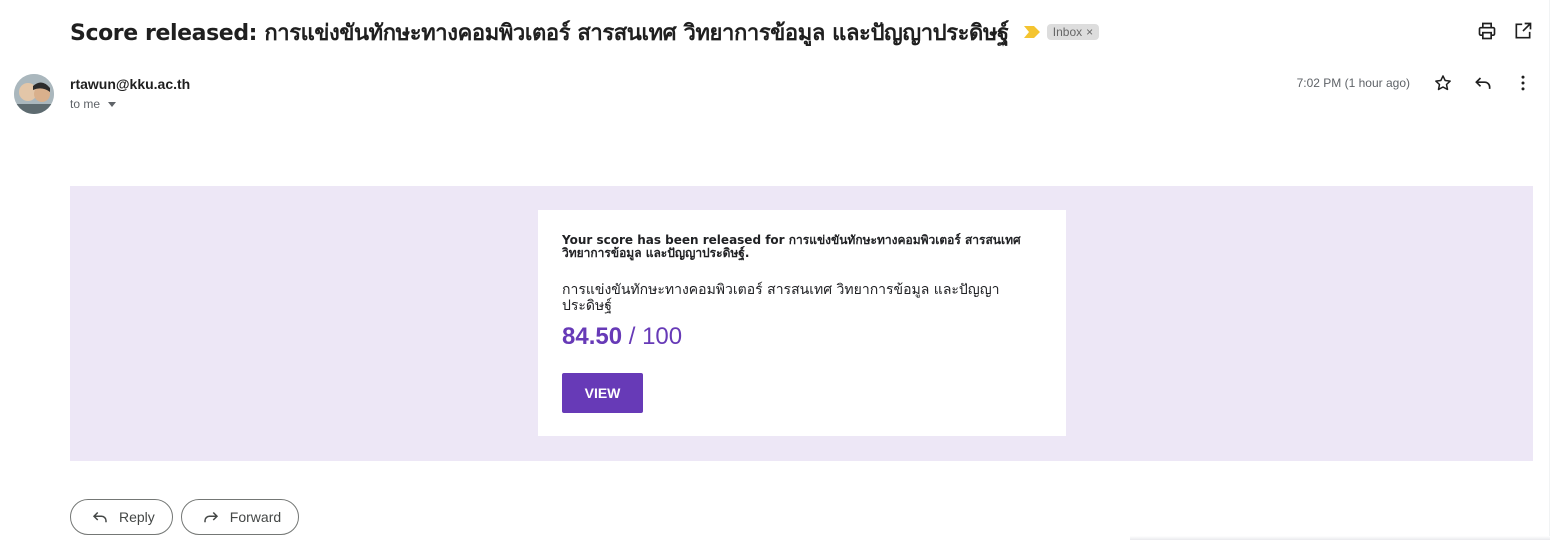  What do you see at coordinates (592, 336) in the screenshot?
I see `score-value: 84.50` at bounding box center [592, 336].